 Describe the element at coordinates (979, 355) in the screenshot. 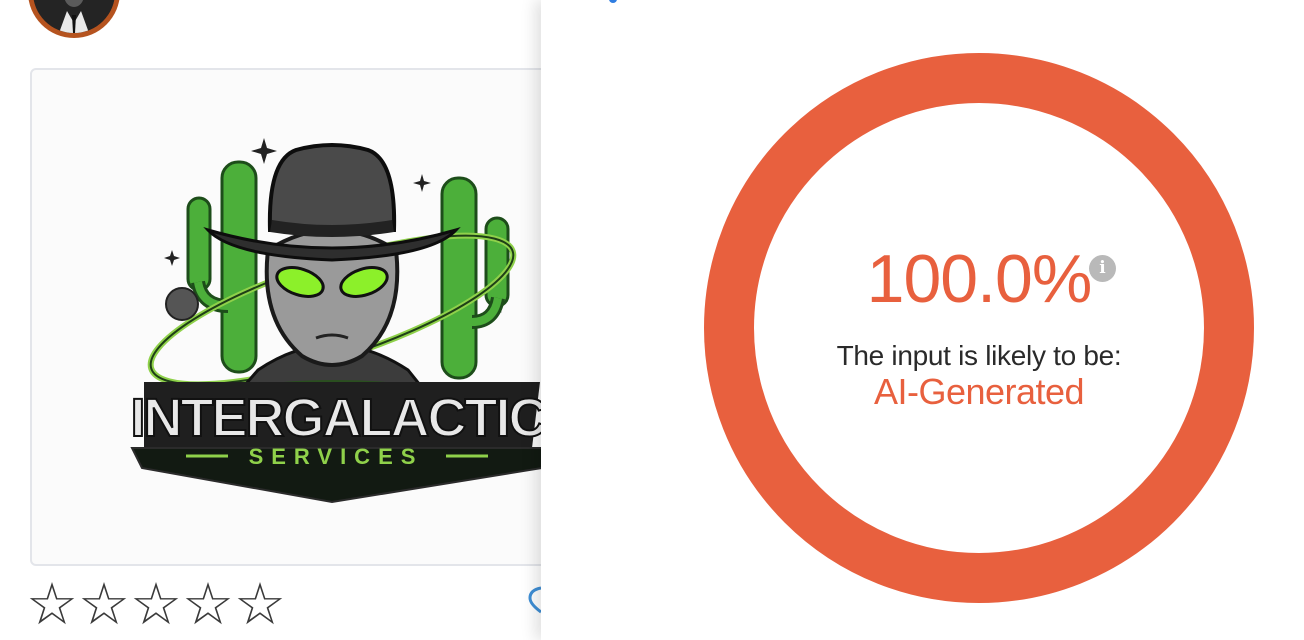

I see `result-caption: The input is likely to be:` at that location.